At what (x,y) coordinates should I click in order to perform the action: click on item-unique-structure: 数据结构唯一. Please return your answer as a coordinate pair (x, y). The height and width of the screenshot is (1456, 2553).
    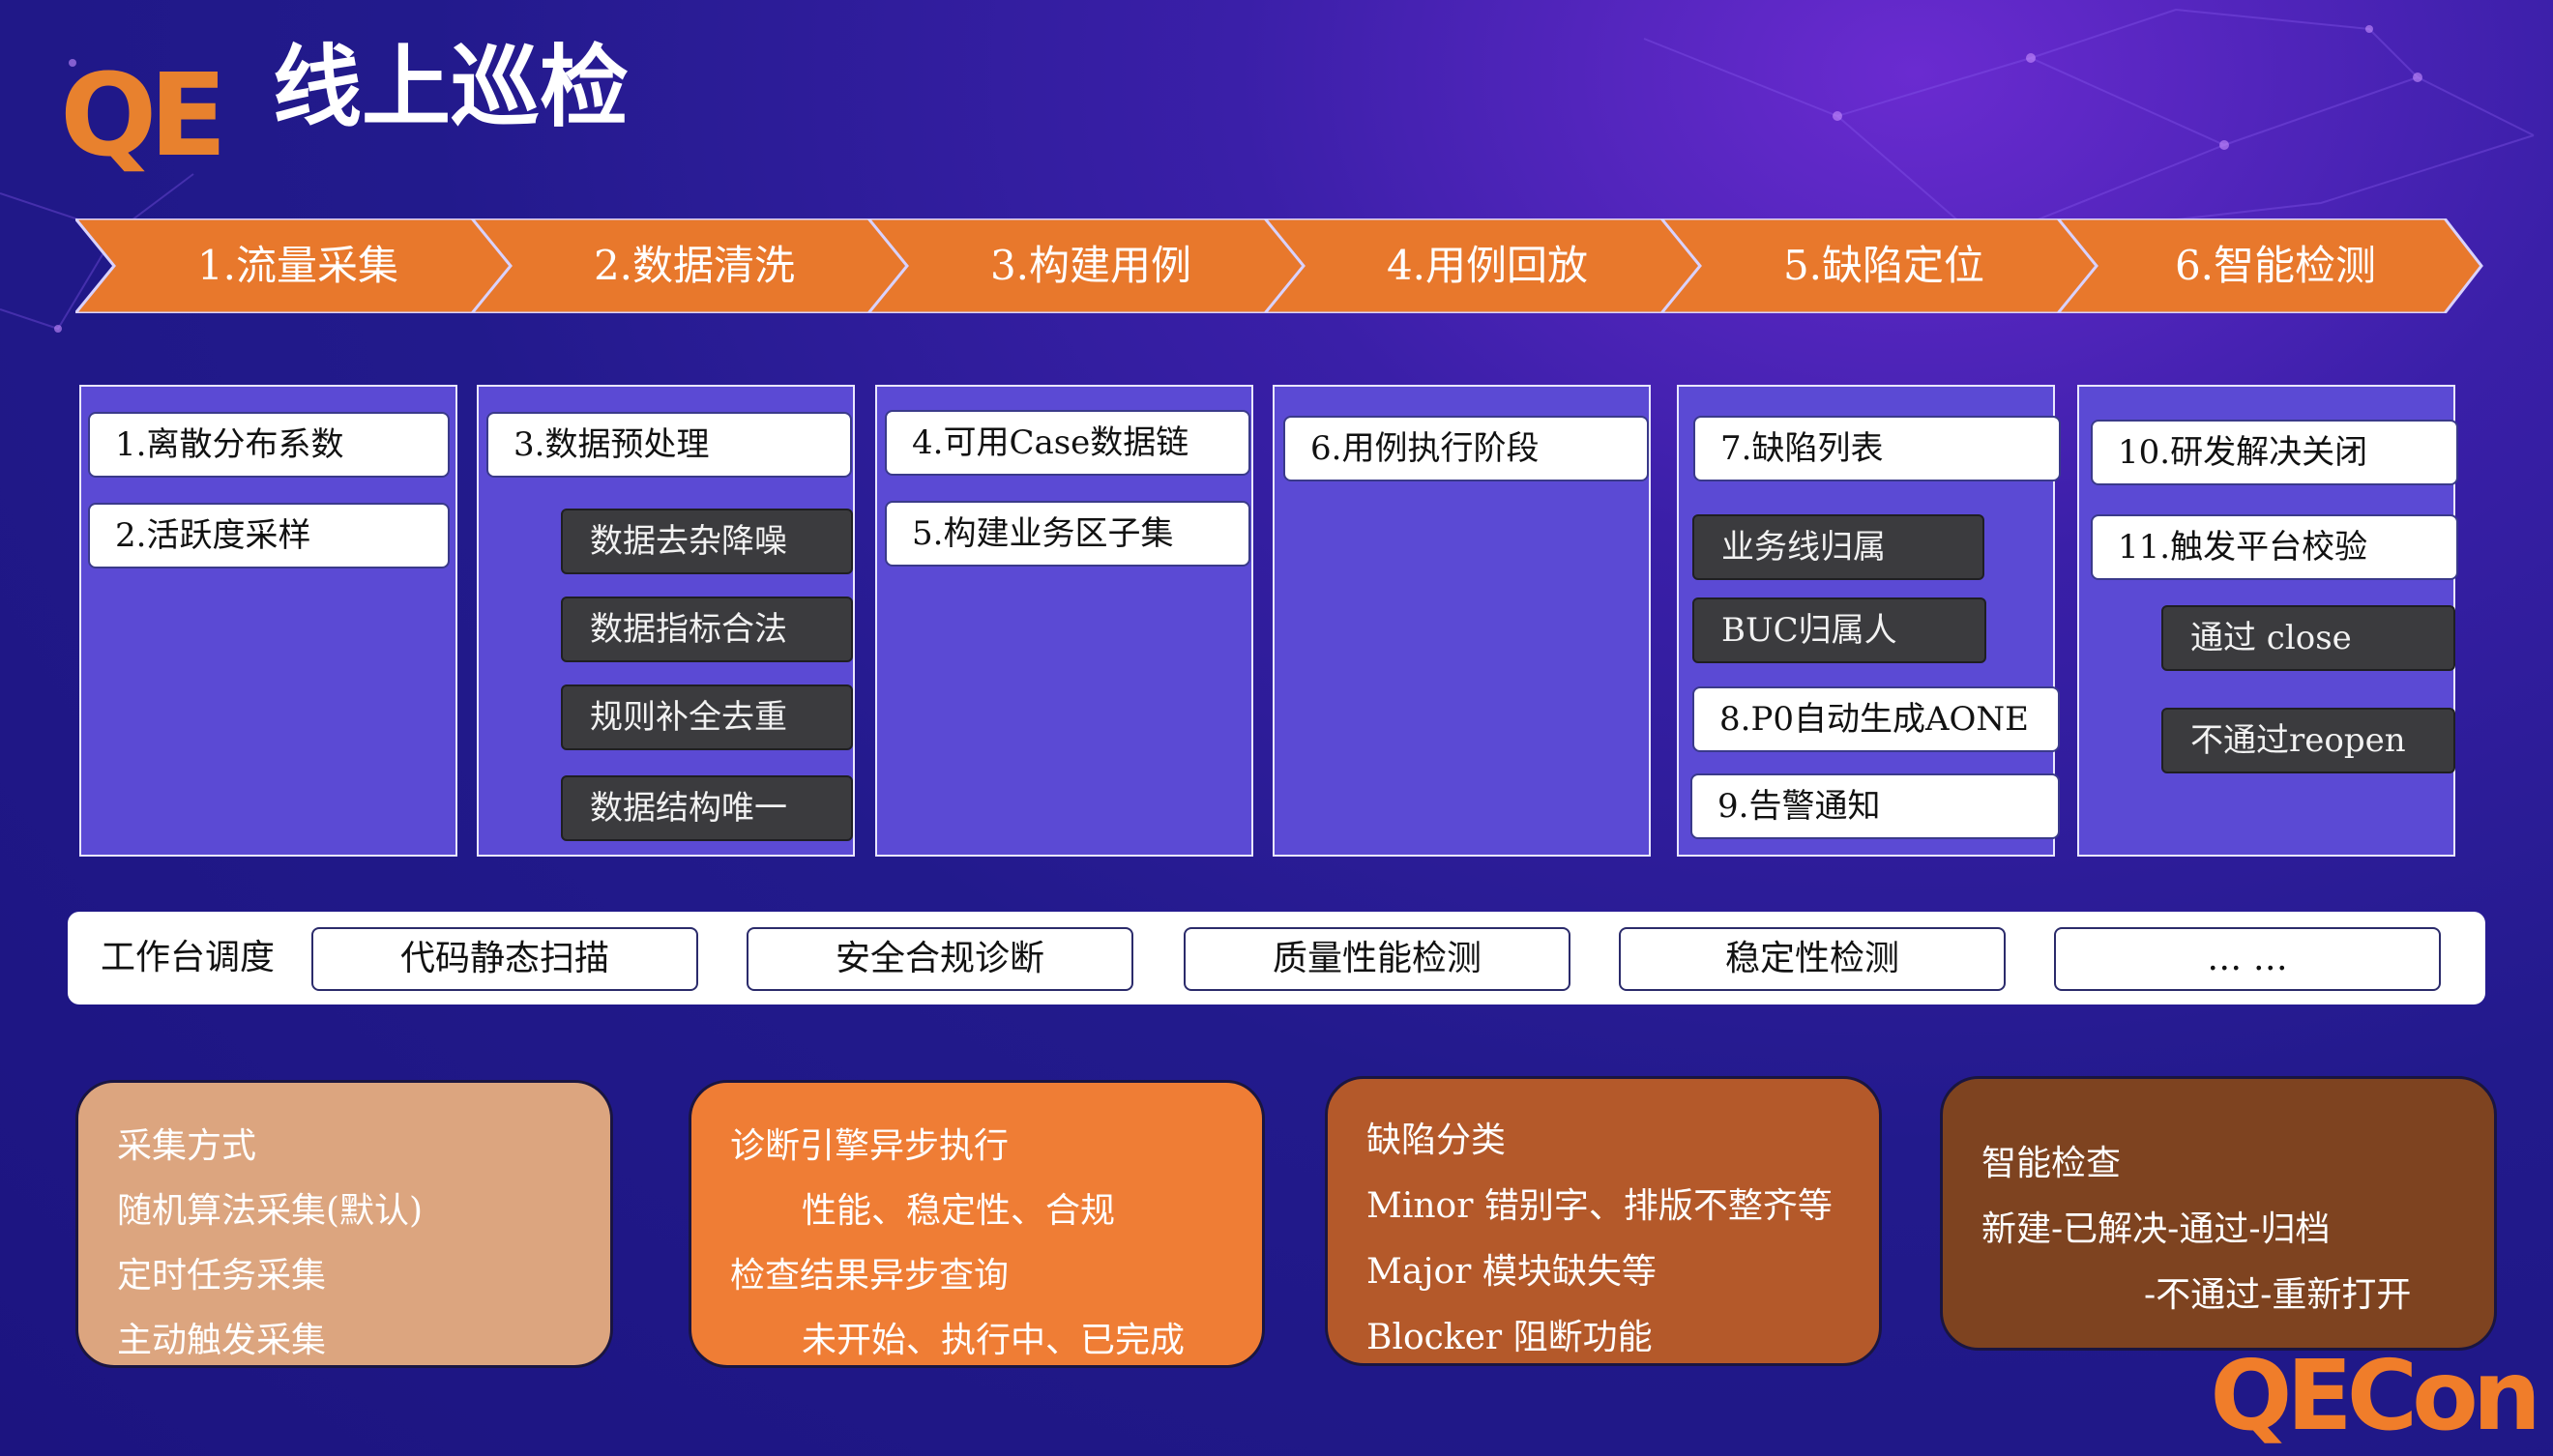
    Looking at the image, I should click on (707, 808).